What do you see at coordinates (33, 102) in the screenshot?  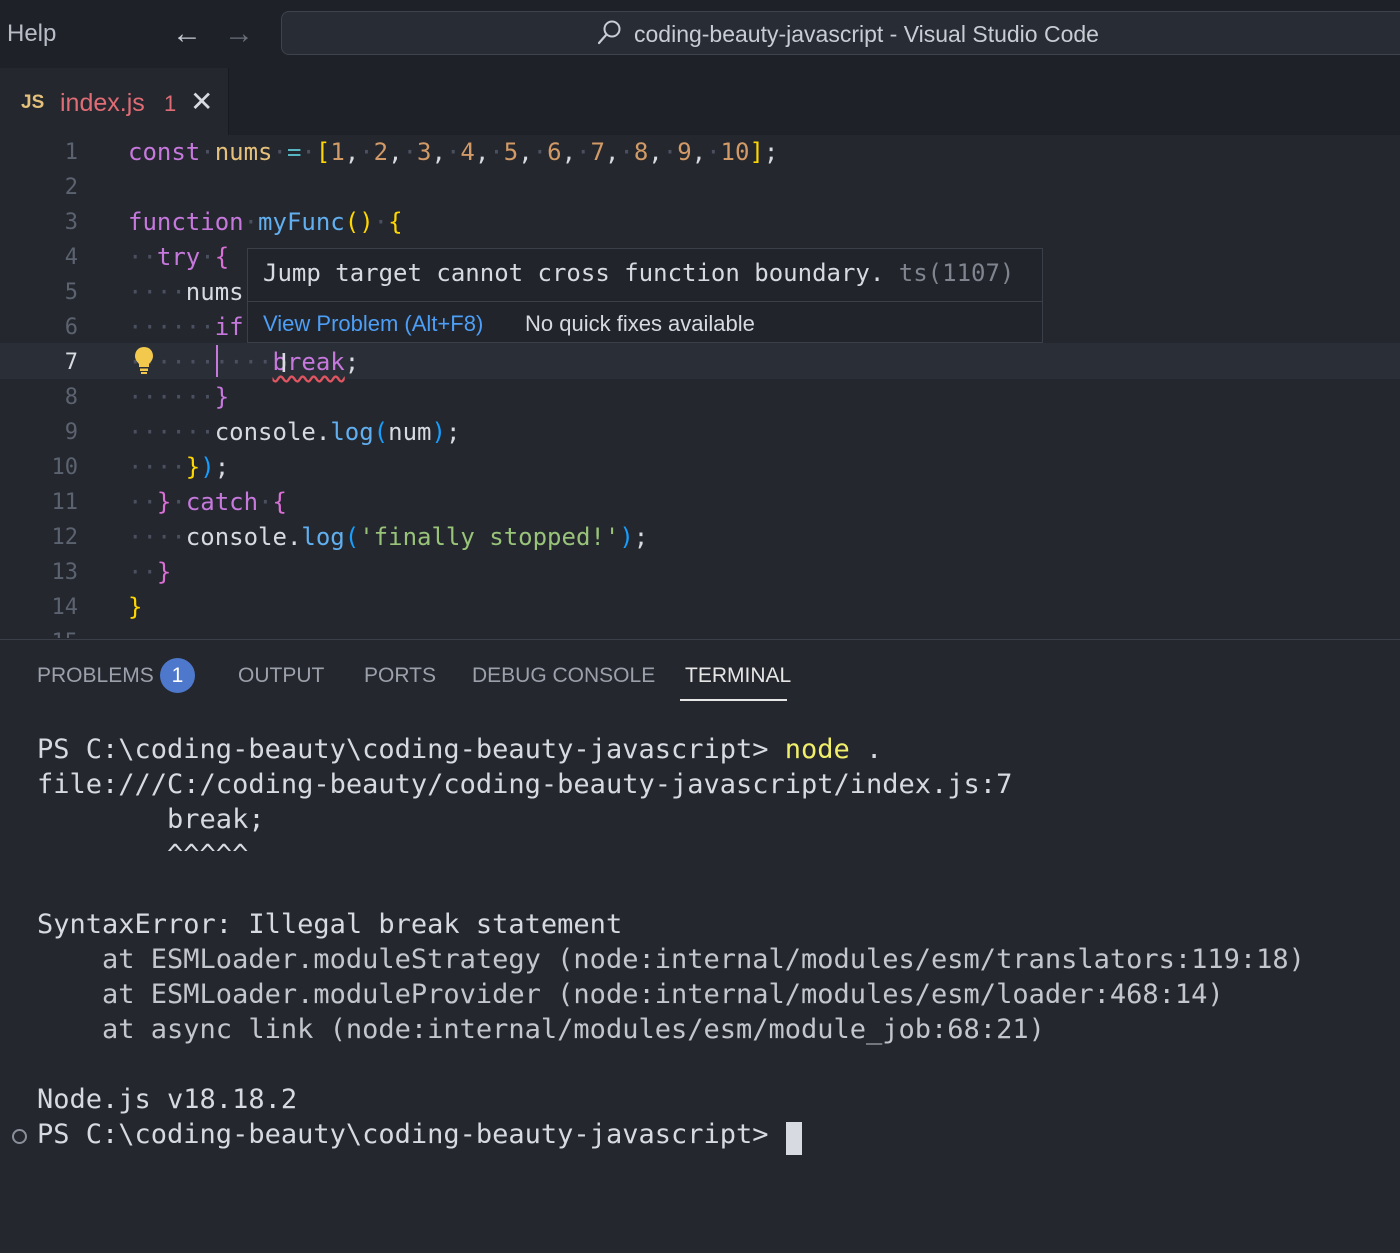 I see `javascript-file-icon: JS` at bounding box center [33, 102].